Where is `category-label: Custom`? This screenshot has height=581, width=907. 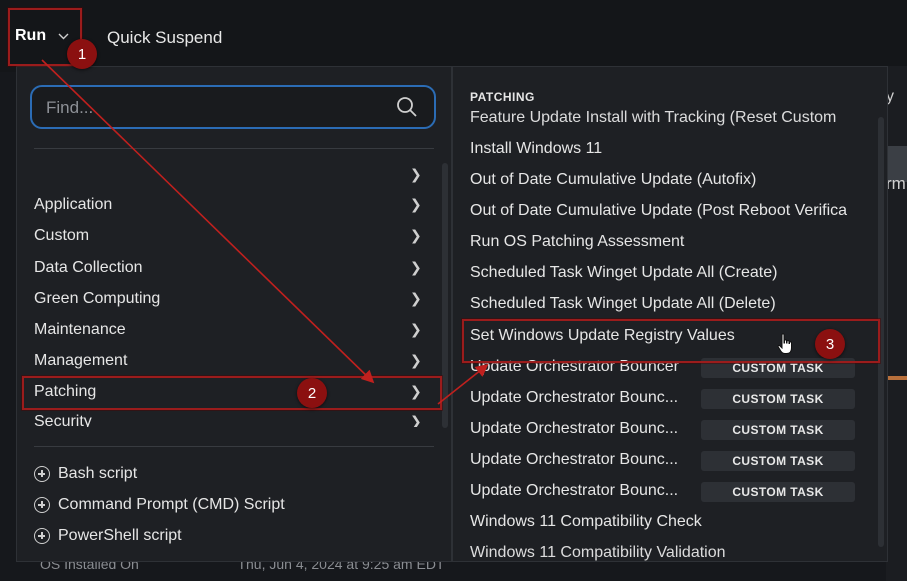
category-label: Custom is located at coordinates (62, 235).